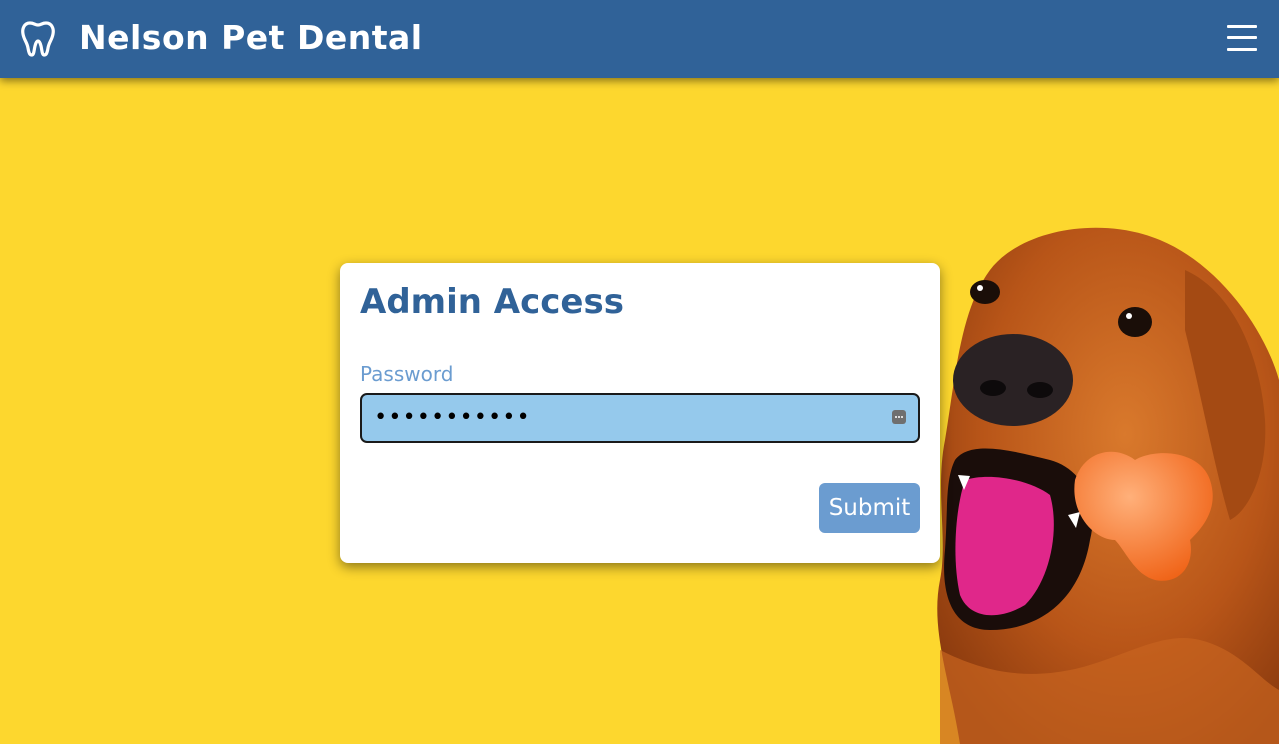 This screenshot has width=1279, height=744. I want to click on password-manager-icon, so click(899, 417).